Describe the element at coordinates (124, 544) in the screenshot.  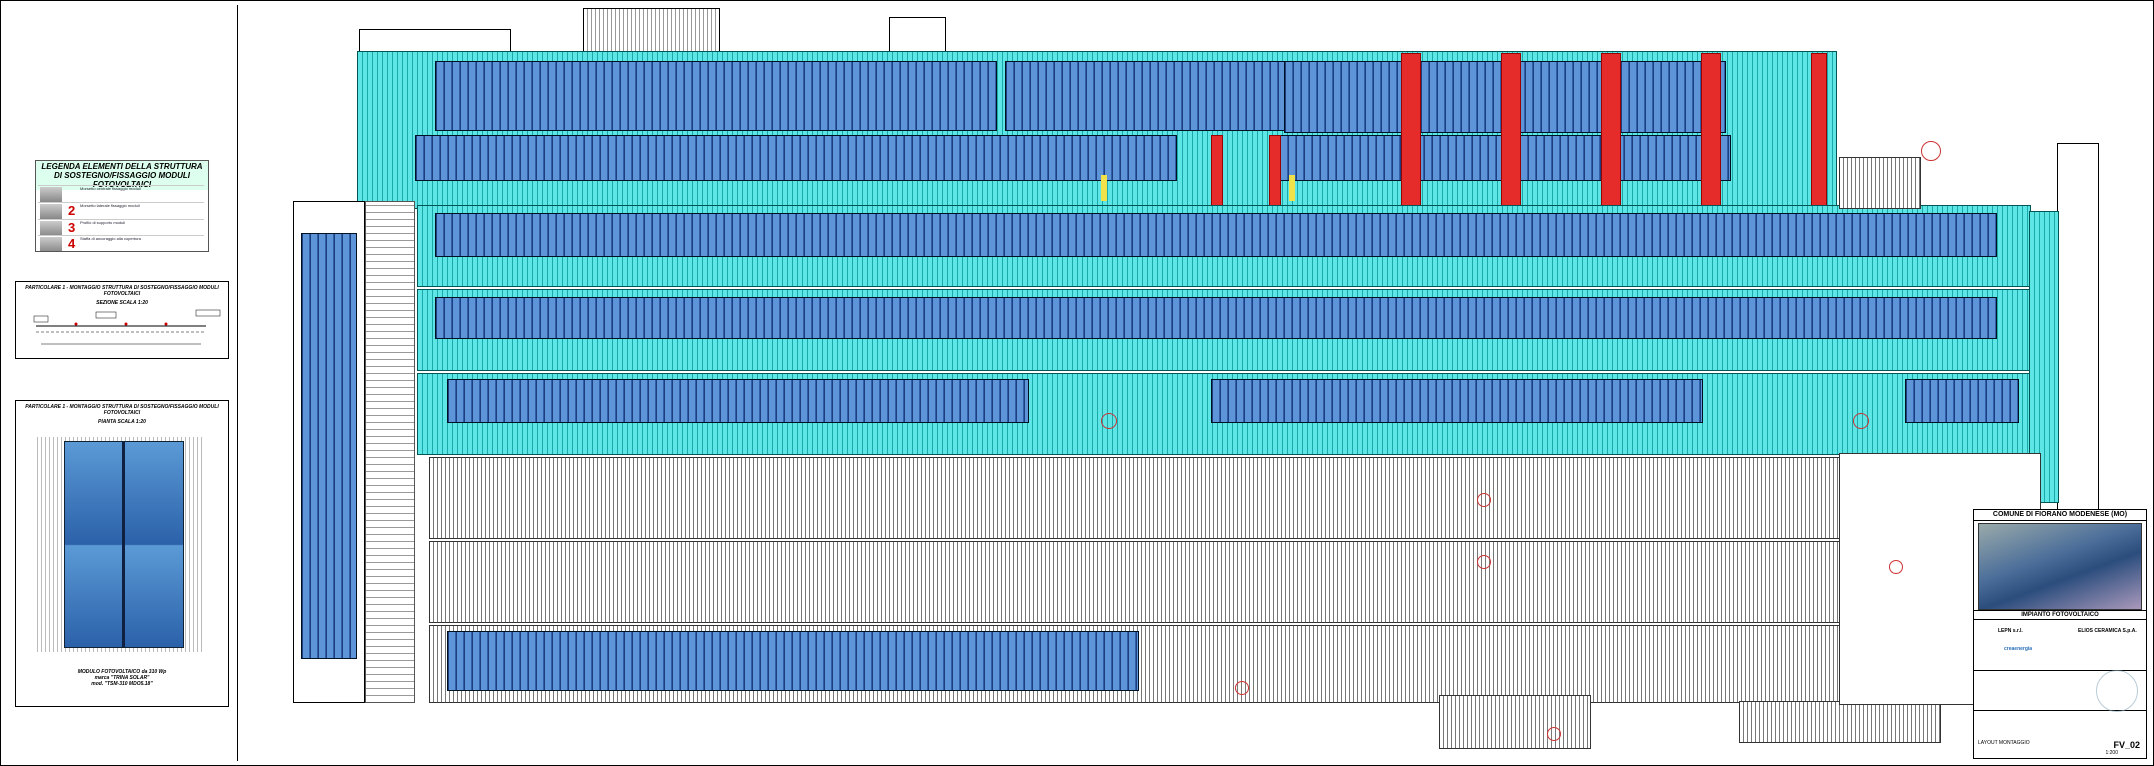
I see `module-plan` at that location.